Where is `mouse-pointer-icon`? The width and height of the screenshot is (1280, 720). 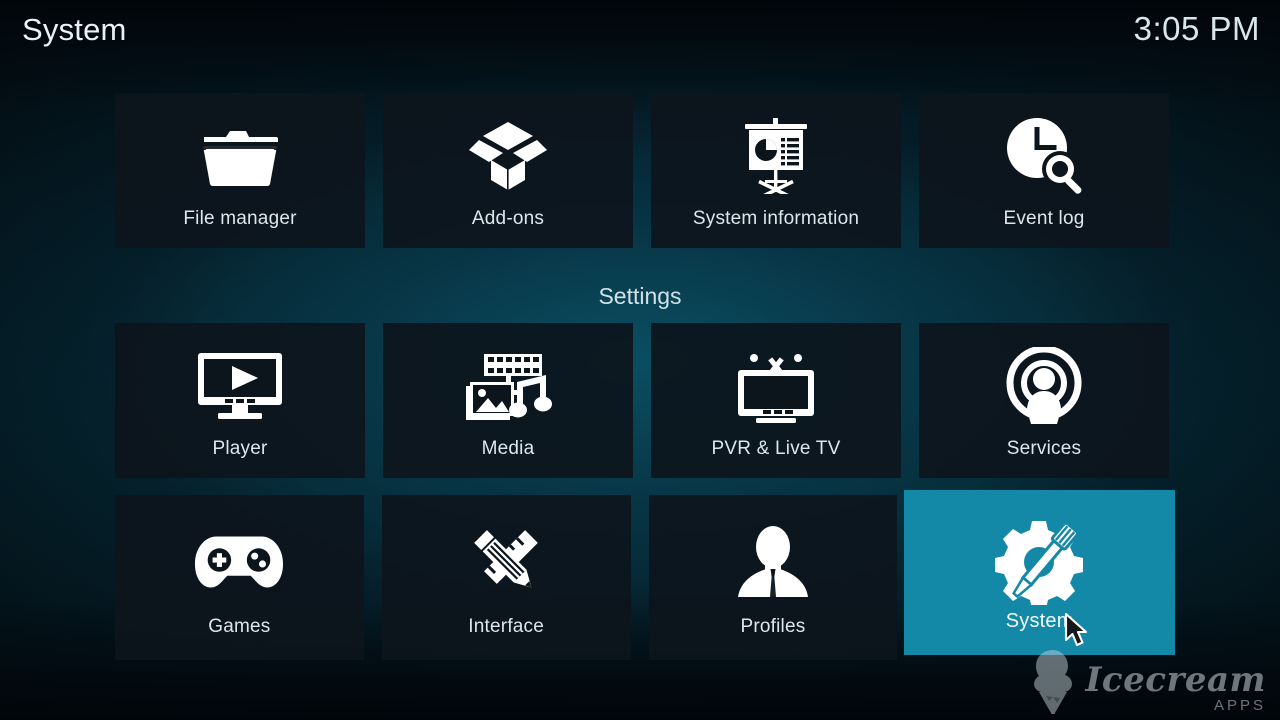 mouse-pointer-icon is located at coordinates (1076, 630).